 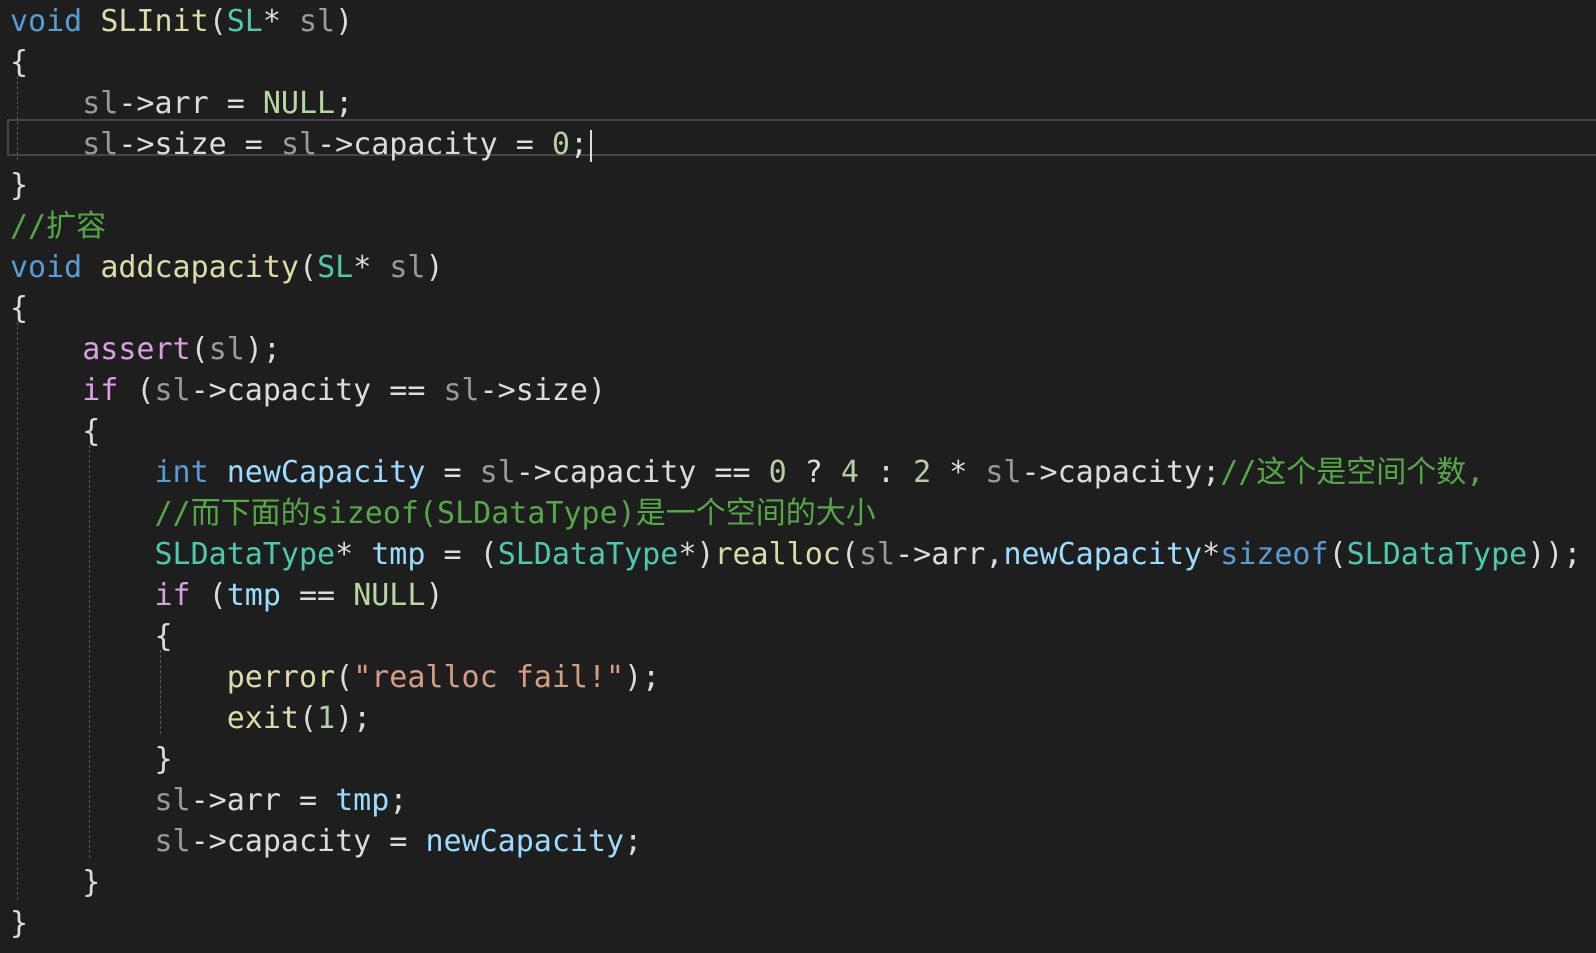 I want to click on code-token: //扩容, so click(x=58, y=226).